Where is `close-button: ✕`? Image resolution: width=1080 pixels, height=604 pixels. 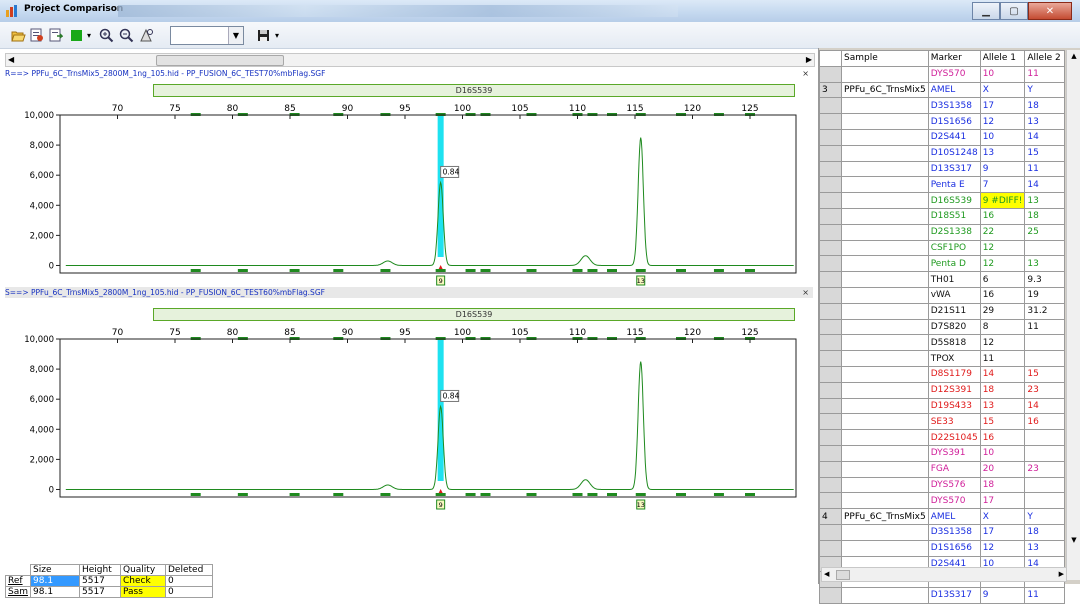
close-button: ✕ is located at coordinates (1050, 11).